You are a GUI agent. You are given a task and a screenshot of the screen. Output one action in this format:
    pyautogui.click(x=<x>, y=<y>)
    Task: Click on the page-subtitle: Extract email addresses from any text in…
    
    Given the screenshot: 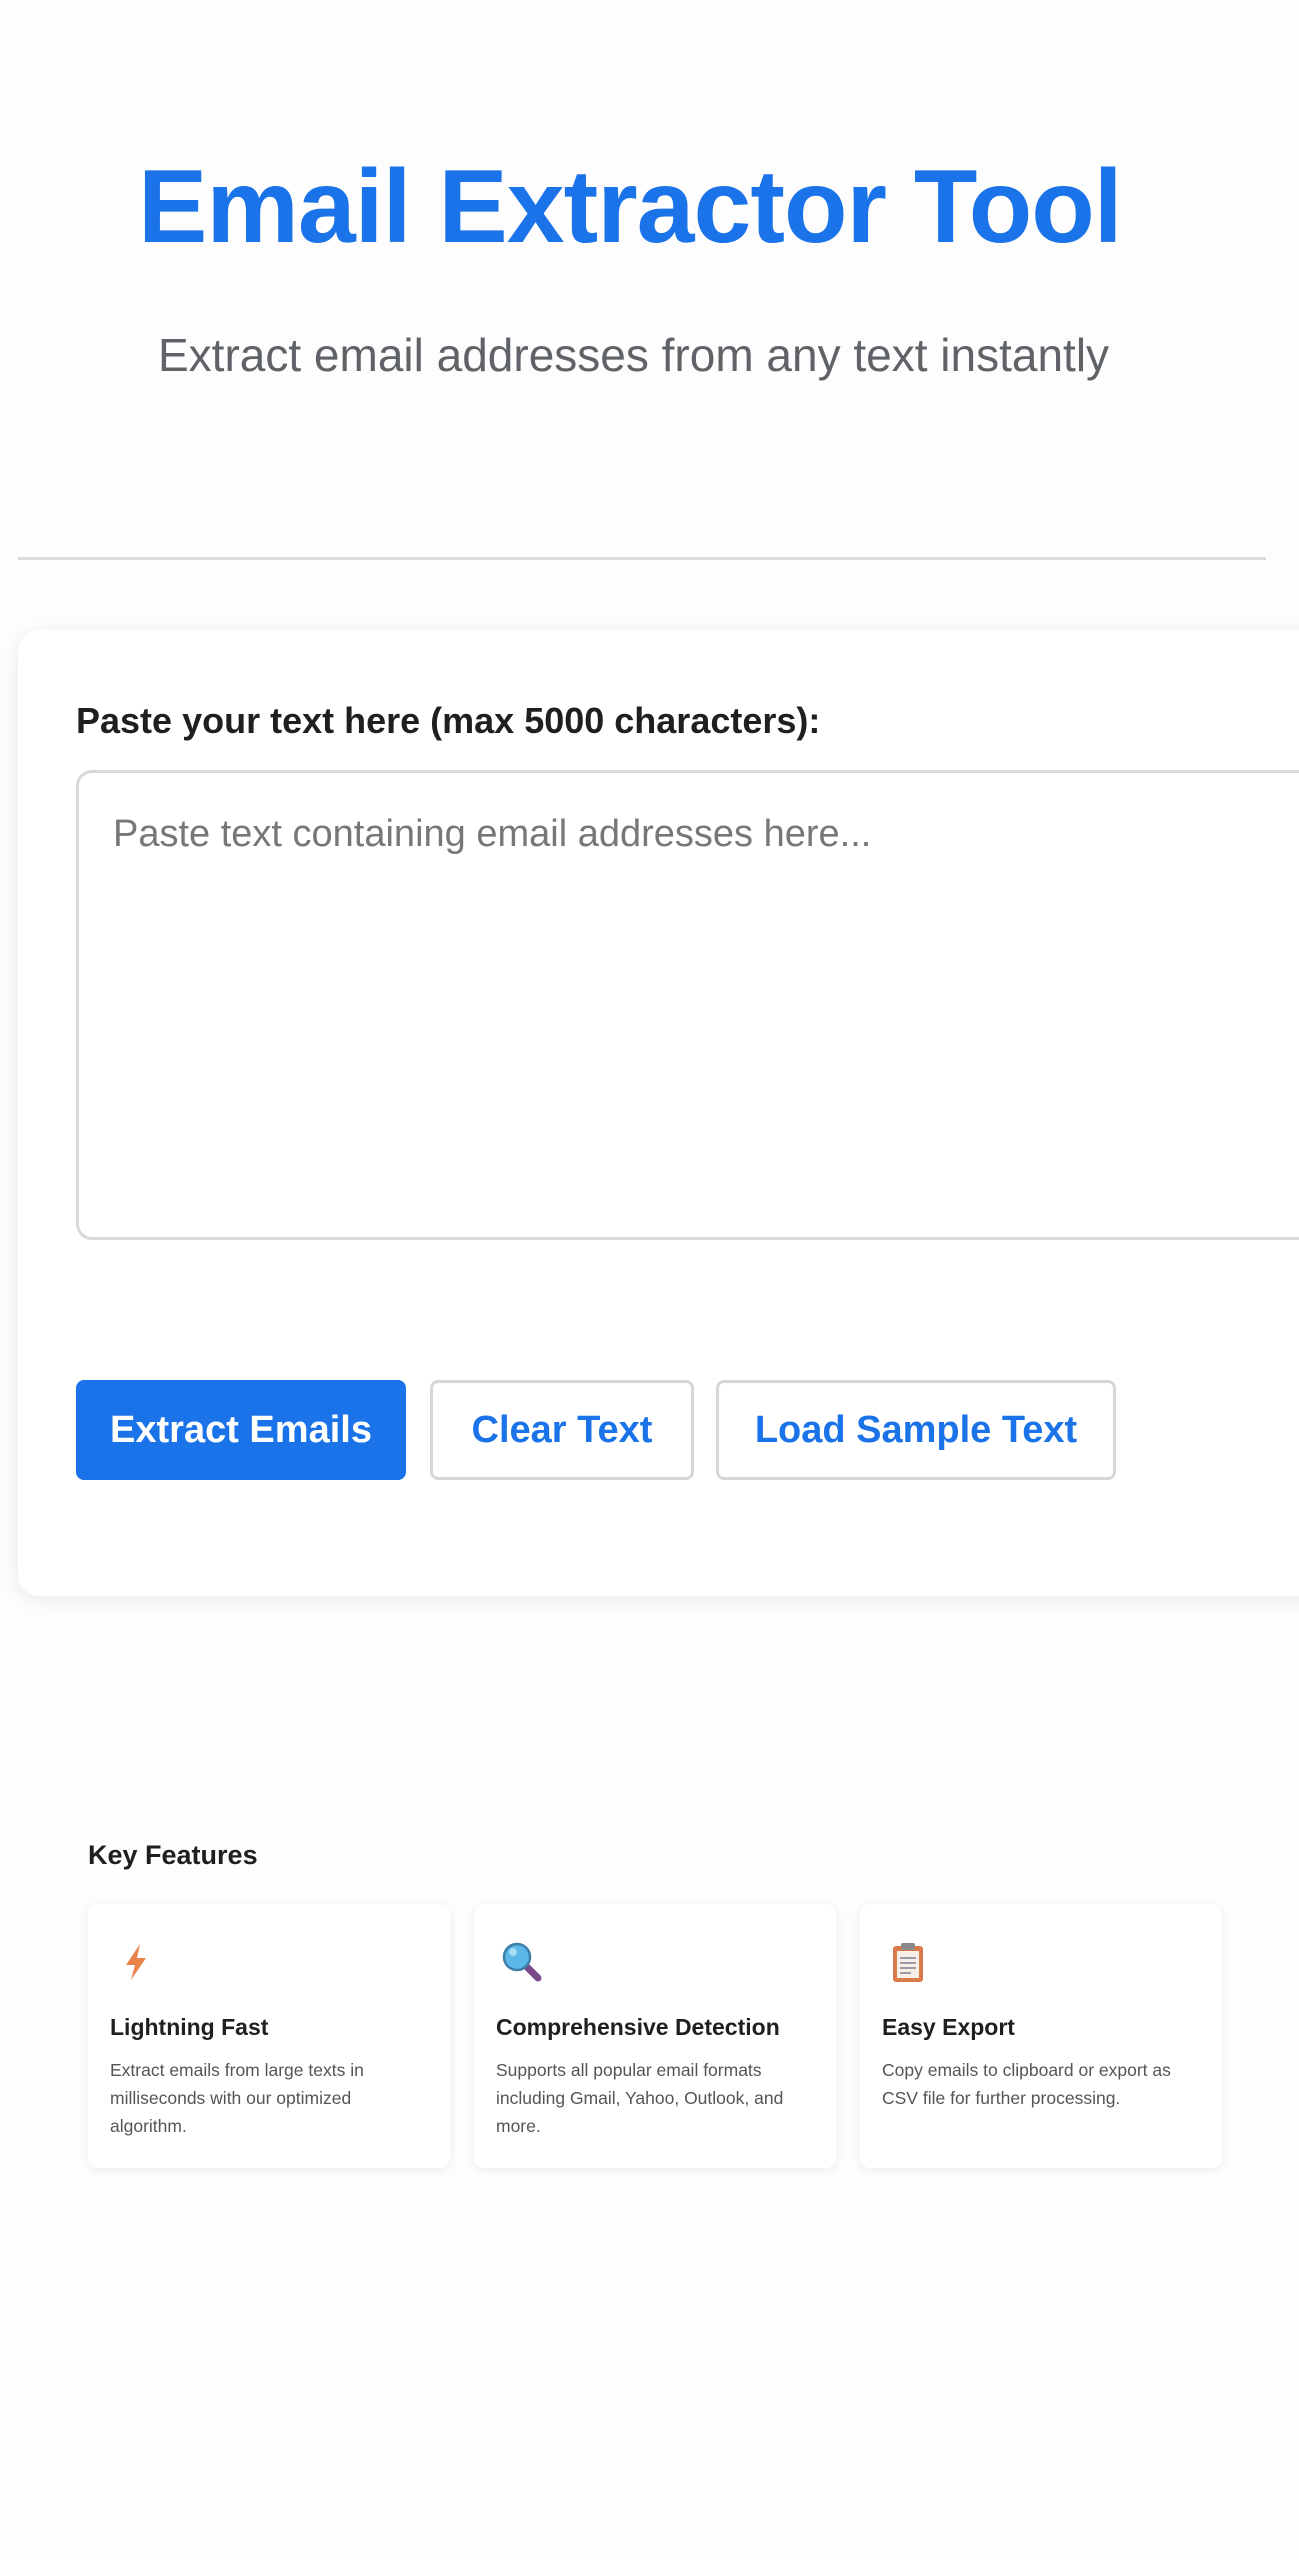 What is the action you would take?
    pyautogui.click(x=634, y=355)
    